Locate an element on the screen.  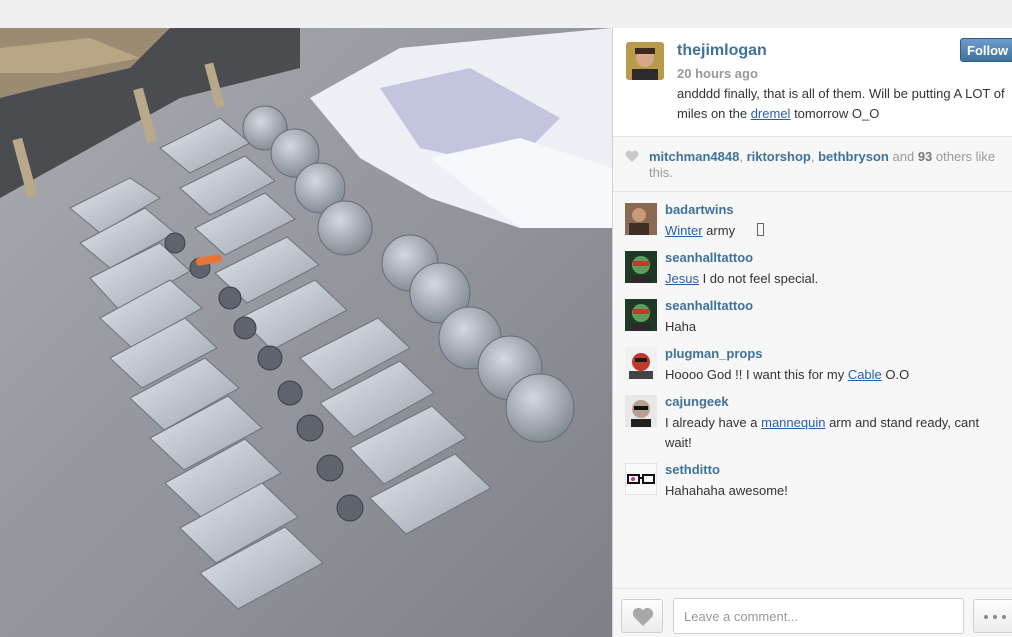
comment-username: plugman_props is located at coordinates (714, 353).